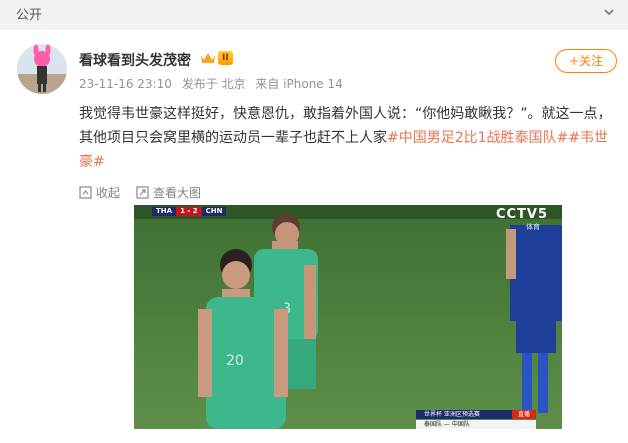 The height and width of the screenshot is (443, 628). I want to click on banner-title: 世界杯 亚洲区预选赛, so click(452, 414).